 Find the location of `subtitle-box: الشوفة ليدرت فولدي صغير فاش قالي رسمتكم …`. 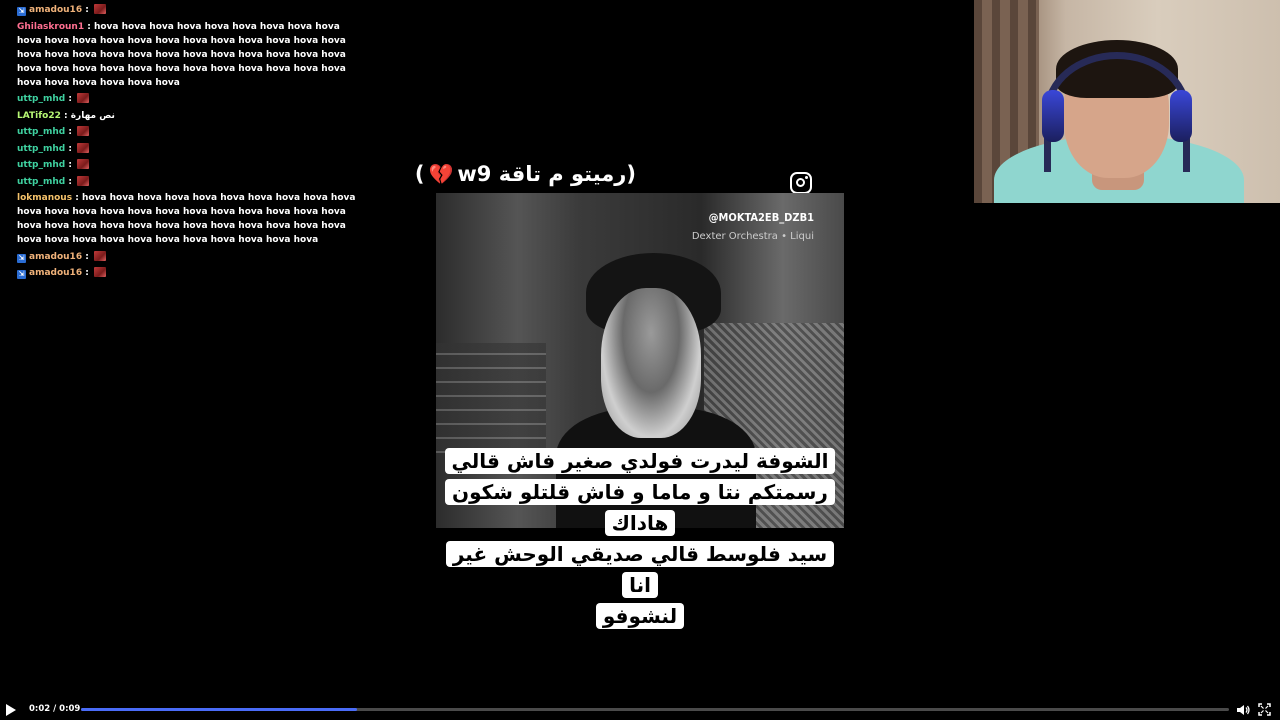

subtitle-box: الشوفة ليدرت فولدي صغير فاش قالي رسمتكم … is located at coordinates (640, 539).